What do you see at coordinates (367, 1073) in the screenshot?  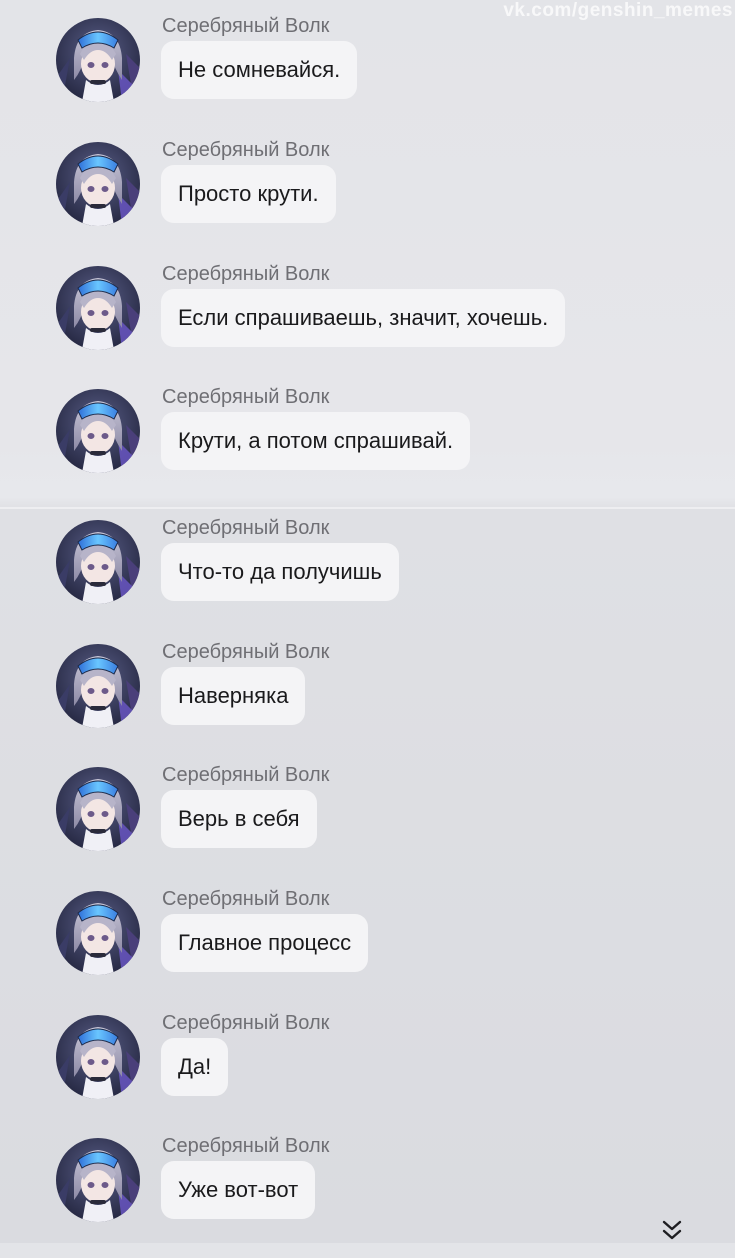 I see `message-row: Серебряный Волк Да!` at bounding box center [367, 1073].